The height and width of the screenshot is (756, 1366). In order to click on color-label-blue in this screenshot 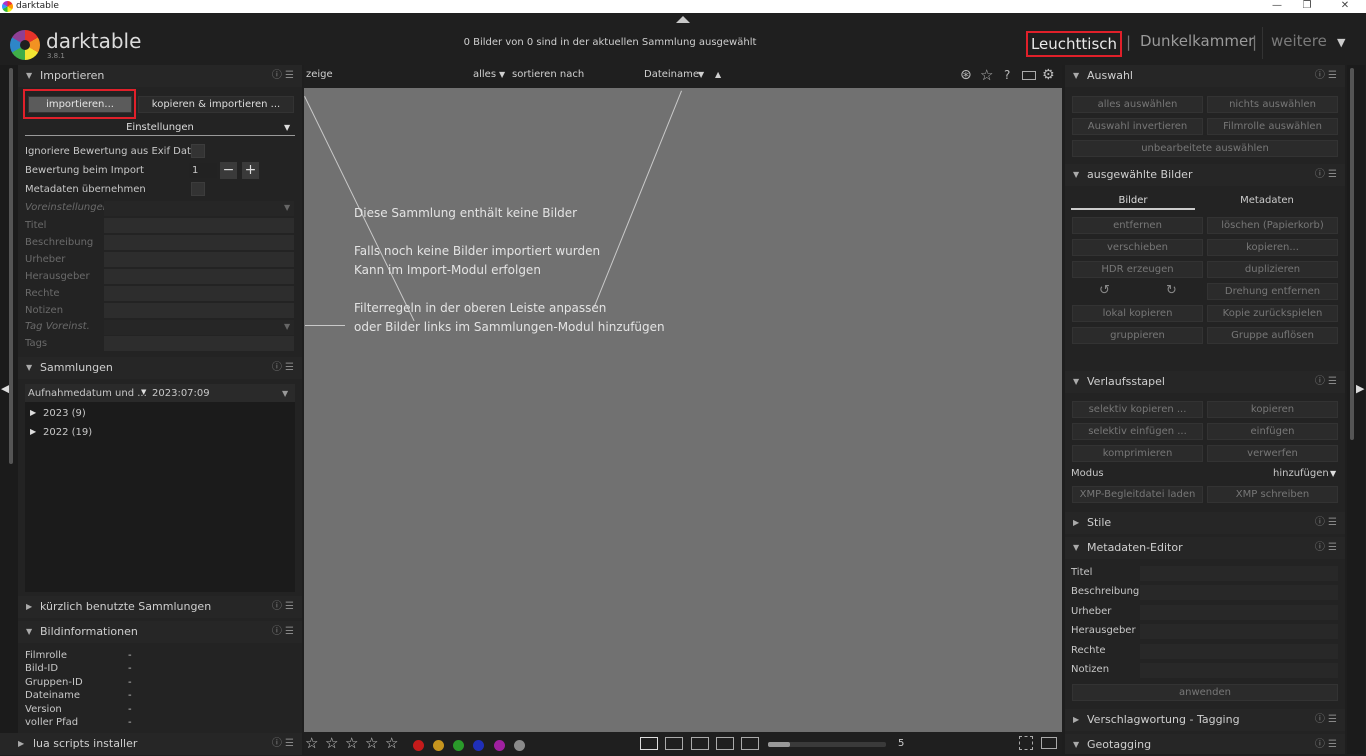, I will do `click(478, 745)`.